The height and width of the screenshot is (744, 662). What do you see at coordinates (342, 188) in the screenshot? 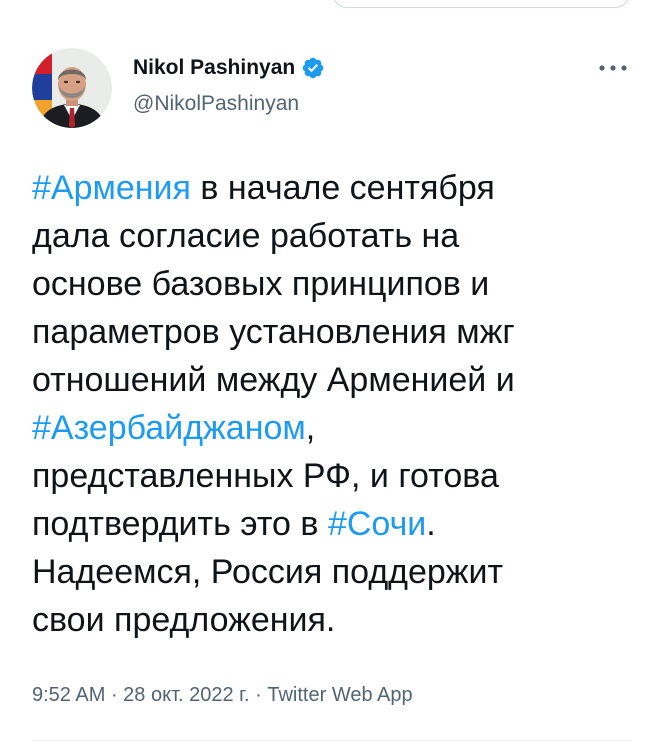
I see `tweet-text-segment: в начале сентября` at bounding box center [342, 188].